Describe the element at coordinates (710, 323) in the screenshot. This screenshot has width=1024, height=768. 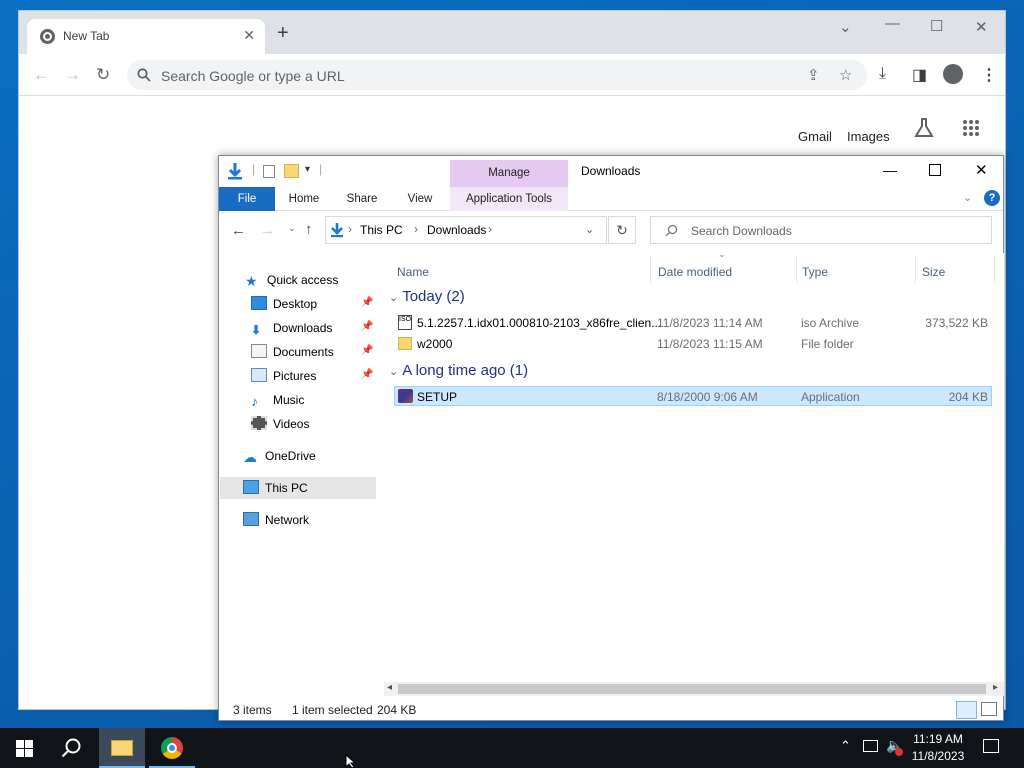
I see `file-date: 11/8/2023 11:14 AM` at that location.